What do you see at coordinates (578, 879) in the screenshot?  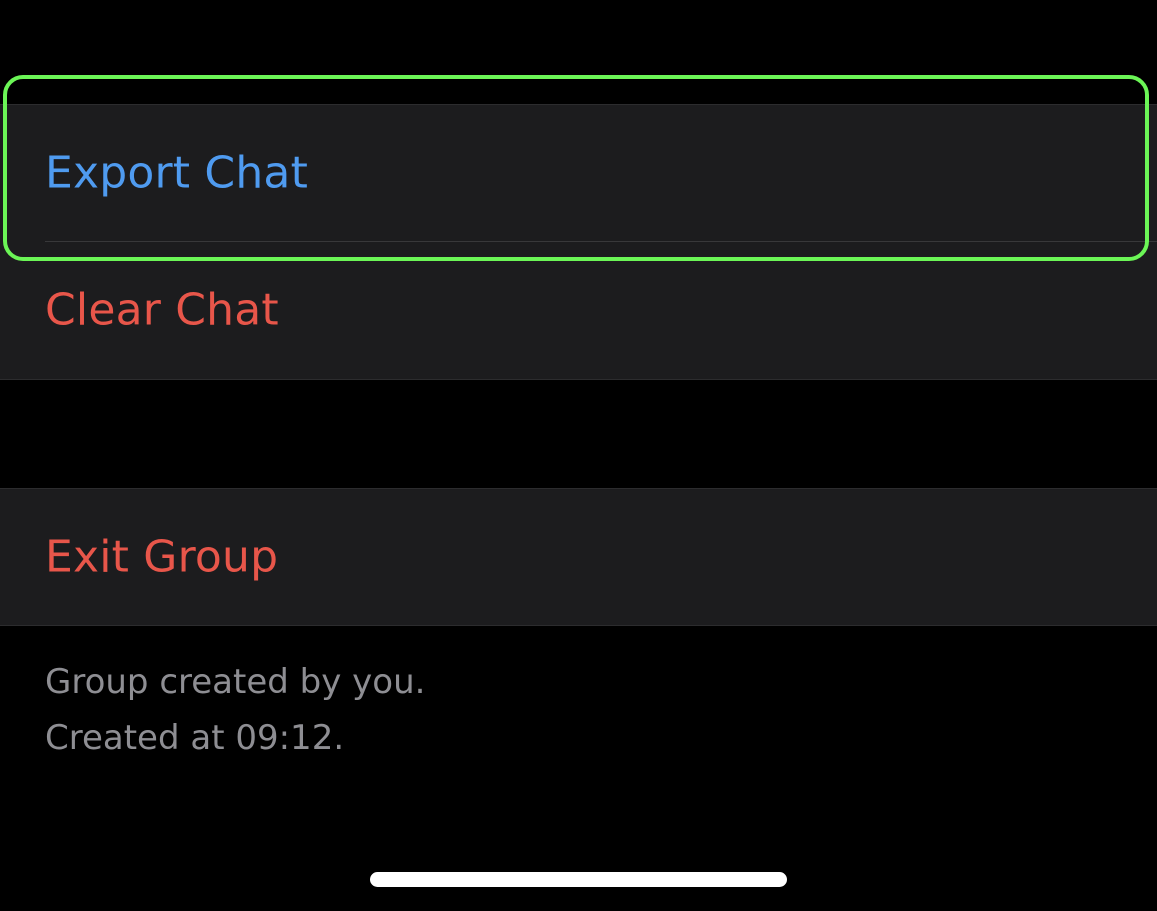 I see `home-indicator` at bounding box center [578, 879].